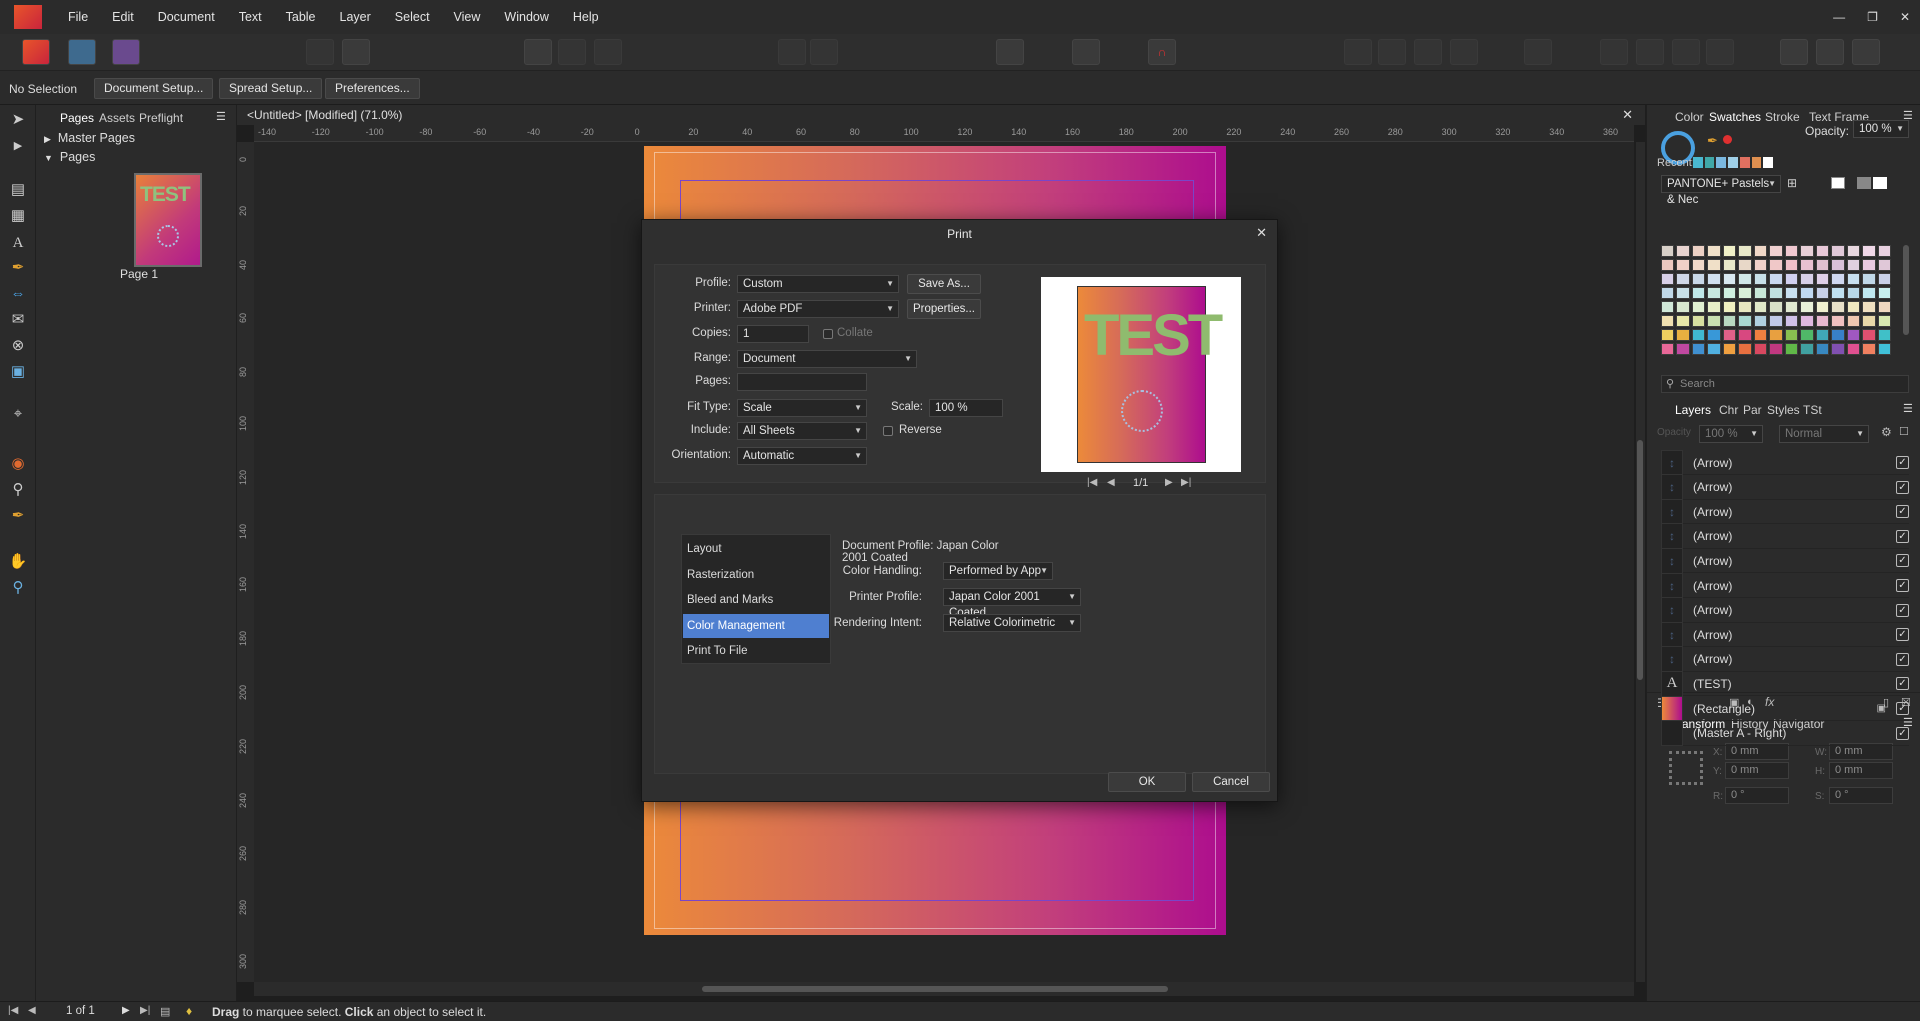 This screenshot has width=1920, height=1021. What do you see at coordinates (526, 17) in the screenshot?
I see `menu-window: Window` at bounding box center [526, 17].